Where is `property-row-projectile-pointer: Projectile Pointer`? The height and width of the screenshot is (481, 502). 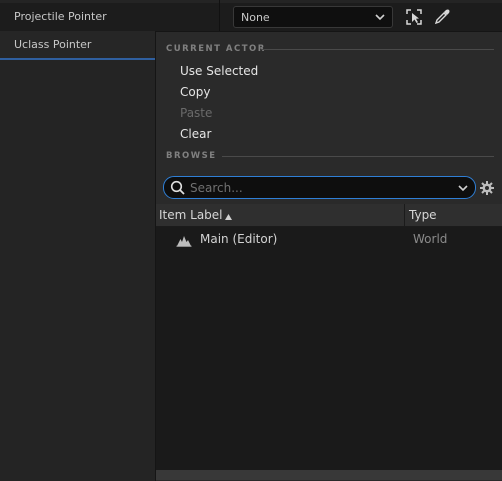
property-row-projectile-pointer: Projectile Pointer is located at coordinates (109, 17).